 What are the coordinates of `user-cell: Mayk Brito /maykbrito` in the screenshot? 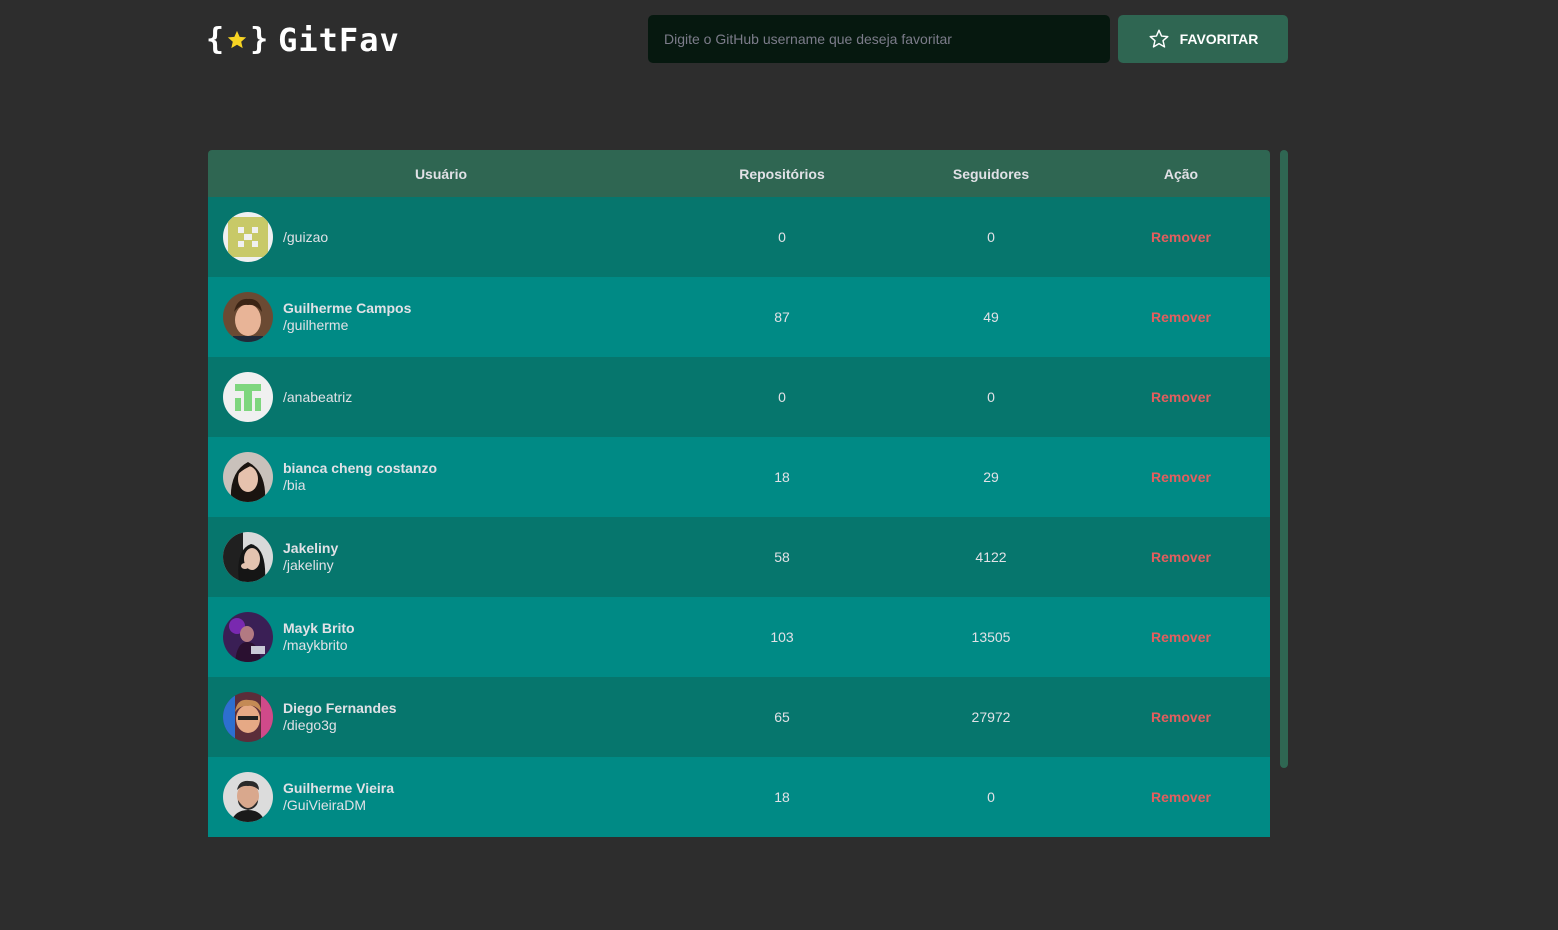 It's located at (441, 637).